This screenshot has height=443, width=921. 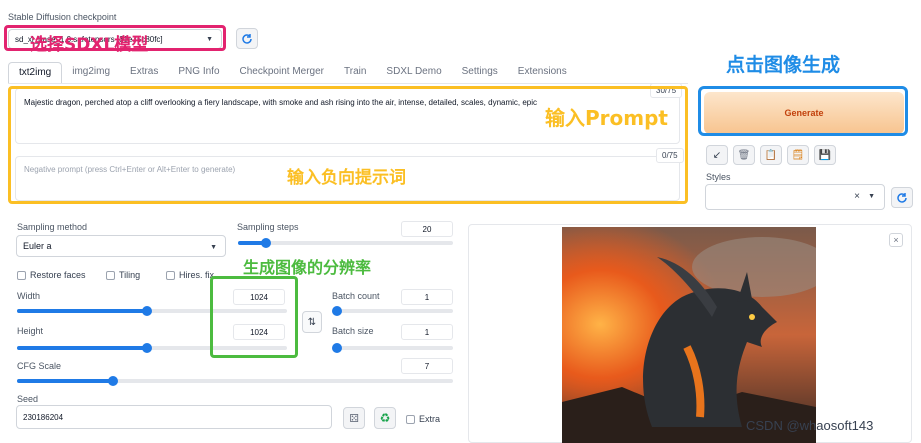 What do you see at coordinates (91, 73) in the screenshot?
I see `tab-img2img: img2img` at bounding box center [91, 73].